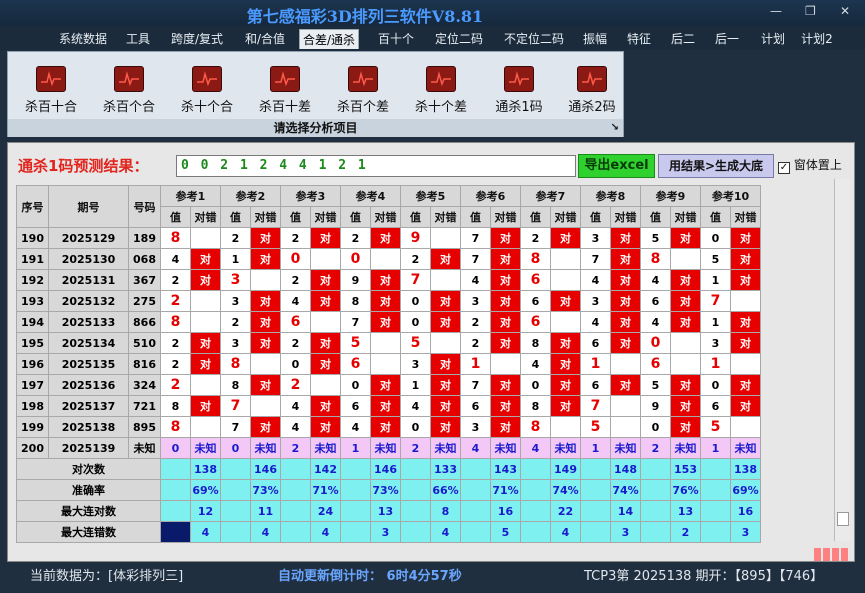 The width and height of the screenshot is (865, 593). What do you see at coordinates (616, 166) in the screenshot?
I see `export-excel-button: 导出excel` at bounding box center [616, 166].